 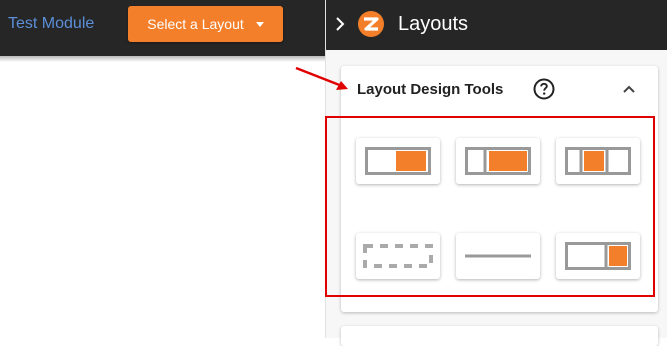 I want to click on select-layout-label: Select a Layout, so click(x=195, y=24).